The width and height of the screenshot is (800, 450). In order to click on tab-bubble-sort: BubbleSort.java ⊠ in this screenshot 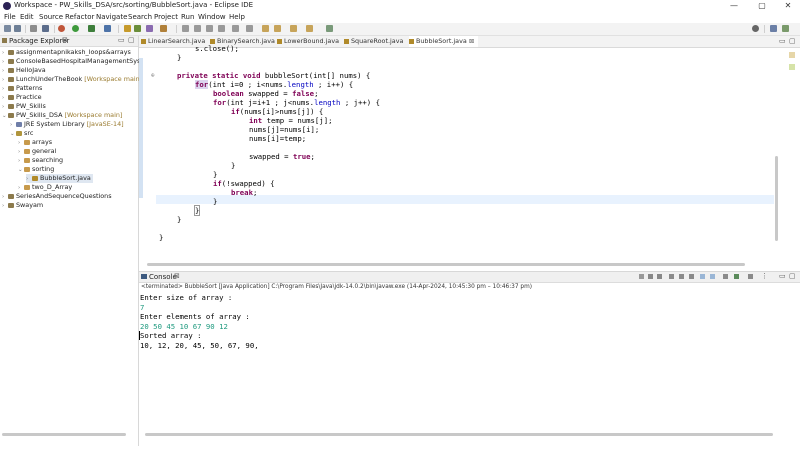, I will do `click(444, 41)`.